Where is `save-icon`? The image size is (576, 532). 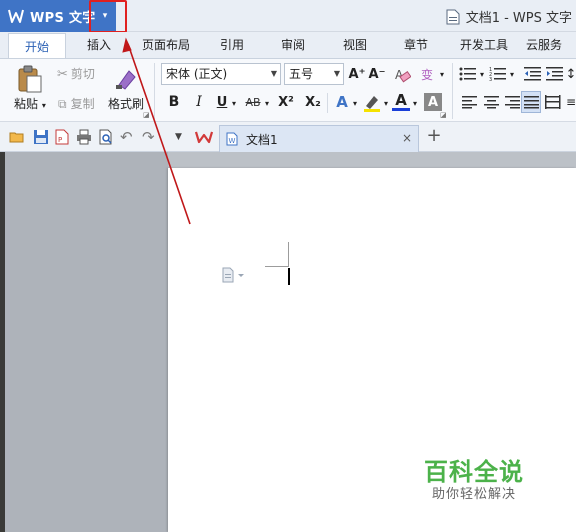
save-icon is located at coordinates (41, 137).